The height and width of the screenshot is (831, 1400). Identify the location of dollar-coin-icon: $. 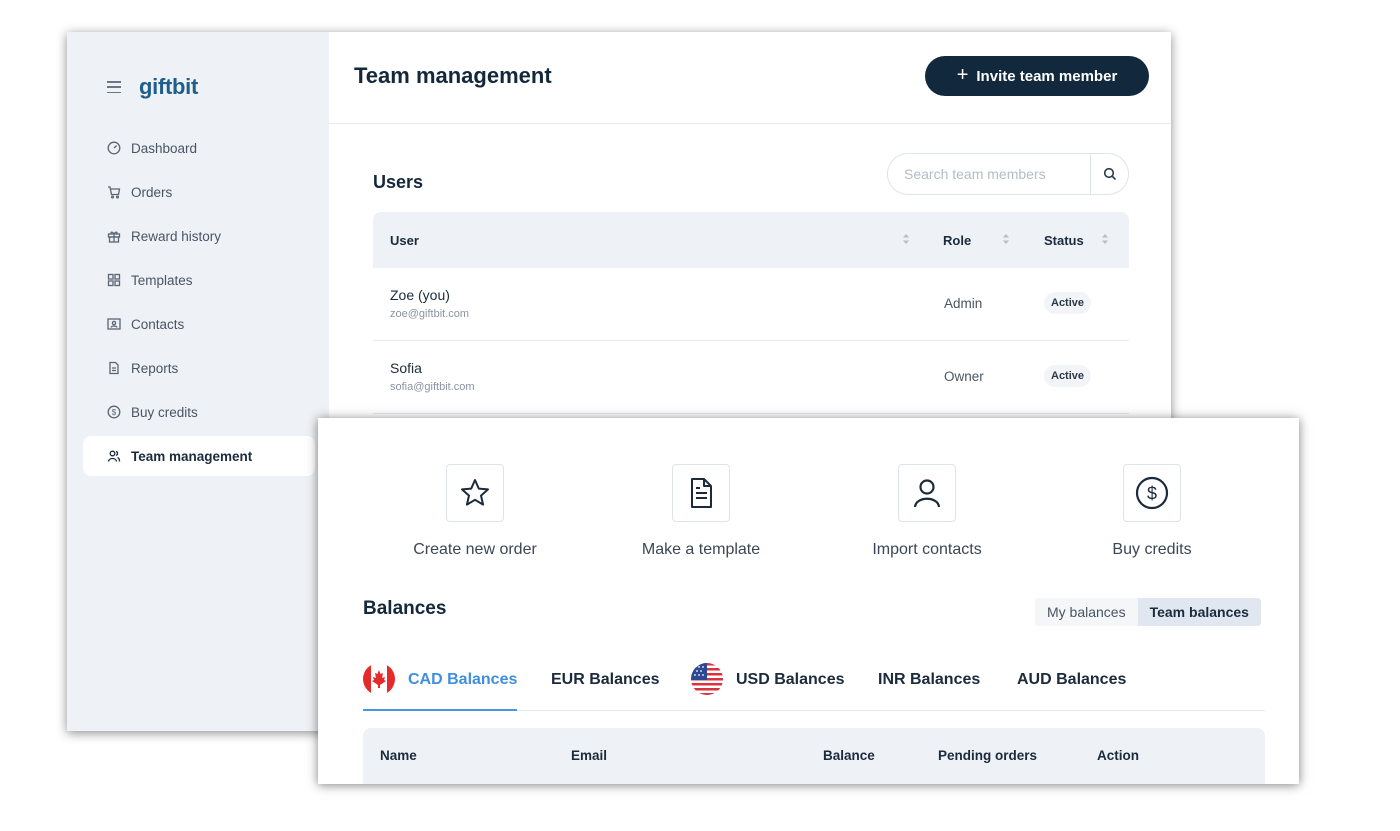
(114, 412).